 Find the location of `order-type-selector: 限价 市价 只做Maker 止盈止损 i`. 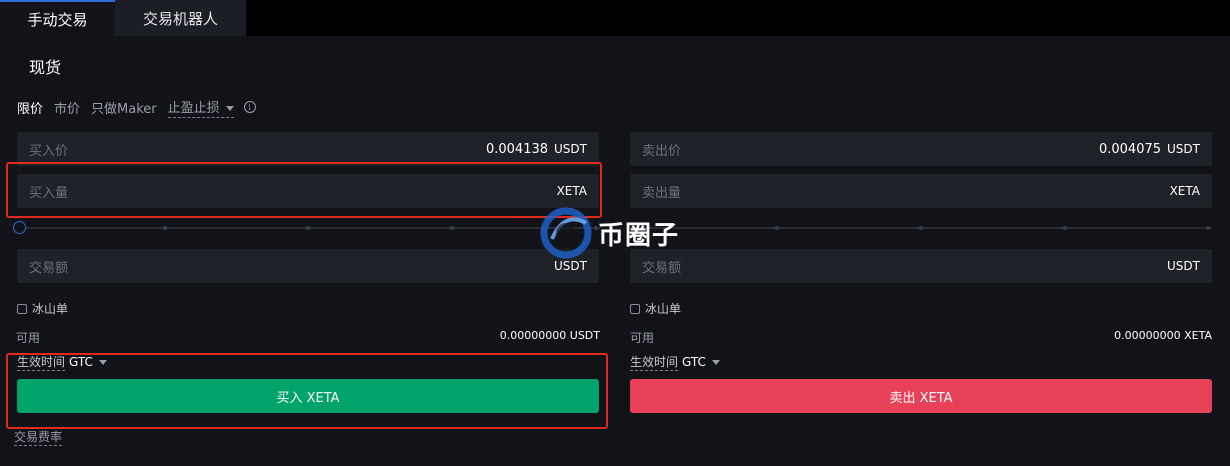

order-type-selector: 限价 市价 只做Maker 止盈止损 i is located at coordinates (136, 107).